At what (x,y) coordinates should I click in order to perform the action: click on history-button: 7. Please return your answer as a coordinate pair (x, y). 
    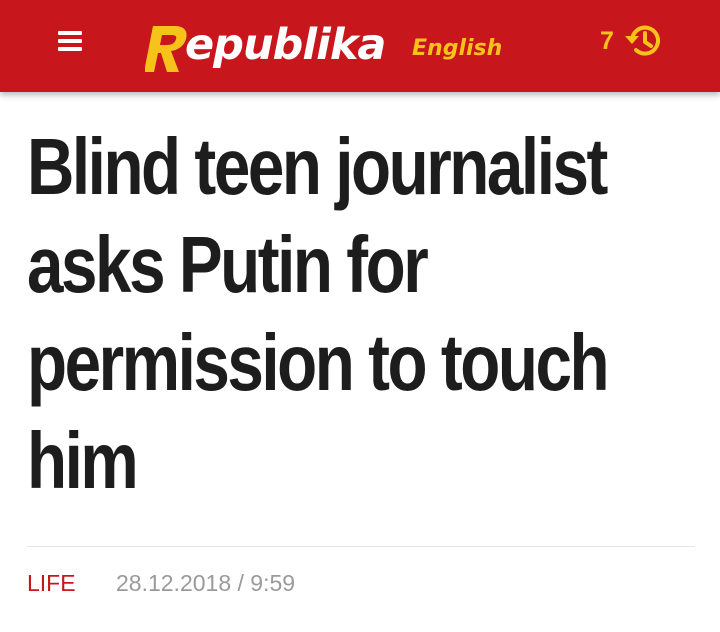
    Looking at the image, I should click on (636, 42).